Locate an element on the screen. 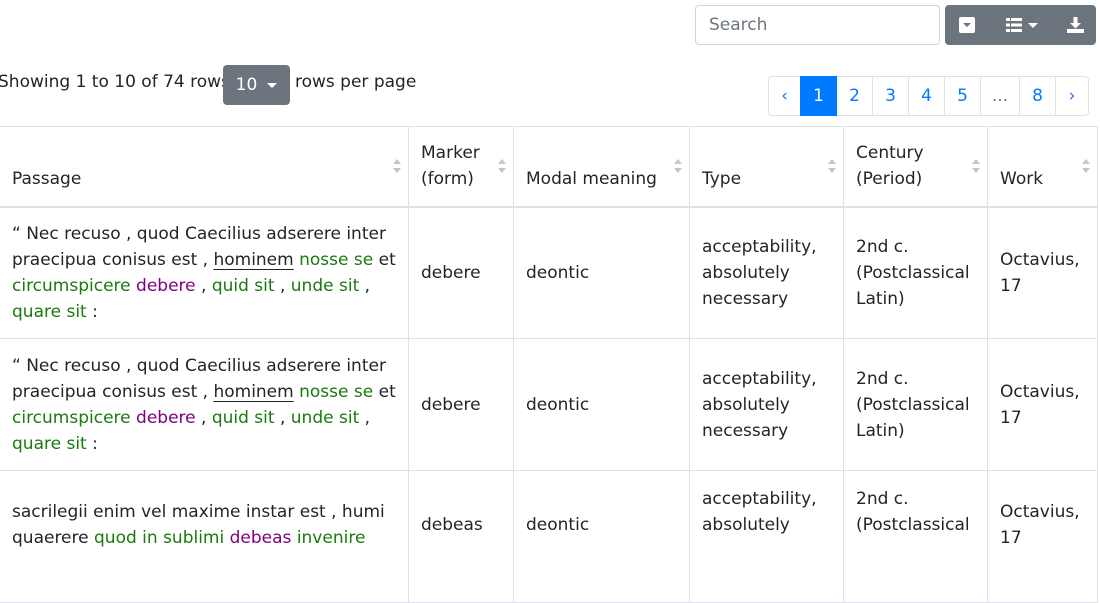 This screenshot has height=603, width=1100. page-size-dropdown: 10 is located at coordinates (256, 85).